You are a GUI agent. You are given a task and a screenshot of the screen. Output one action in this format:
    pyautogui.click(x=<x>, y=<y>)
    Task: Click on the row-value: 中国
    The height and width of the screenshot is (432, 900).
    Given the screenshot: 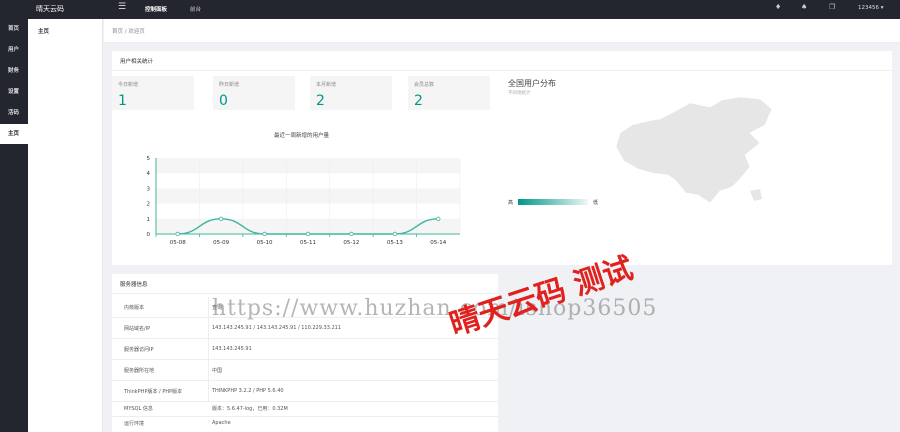 What is the action you would take?
    pyautogui.click(x=217, y=371)
    